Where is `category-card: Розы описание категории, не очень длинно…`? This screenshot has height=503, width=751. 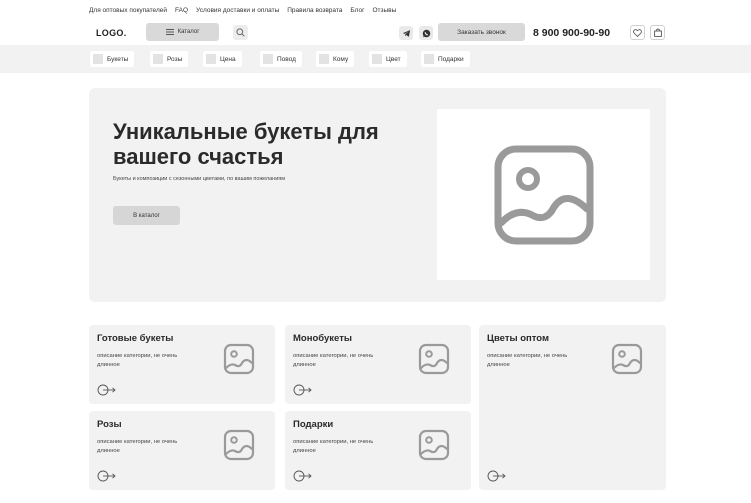
category-card: Розы описание категории, не очень длинно… is located at coordinates (182, 450).